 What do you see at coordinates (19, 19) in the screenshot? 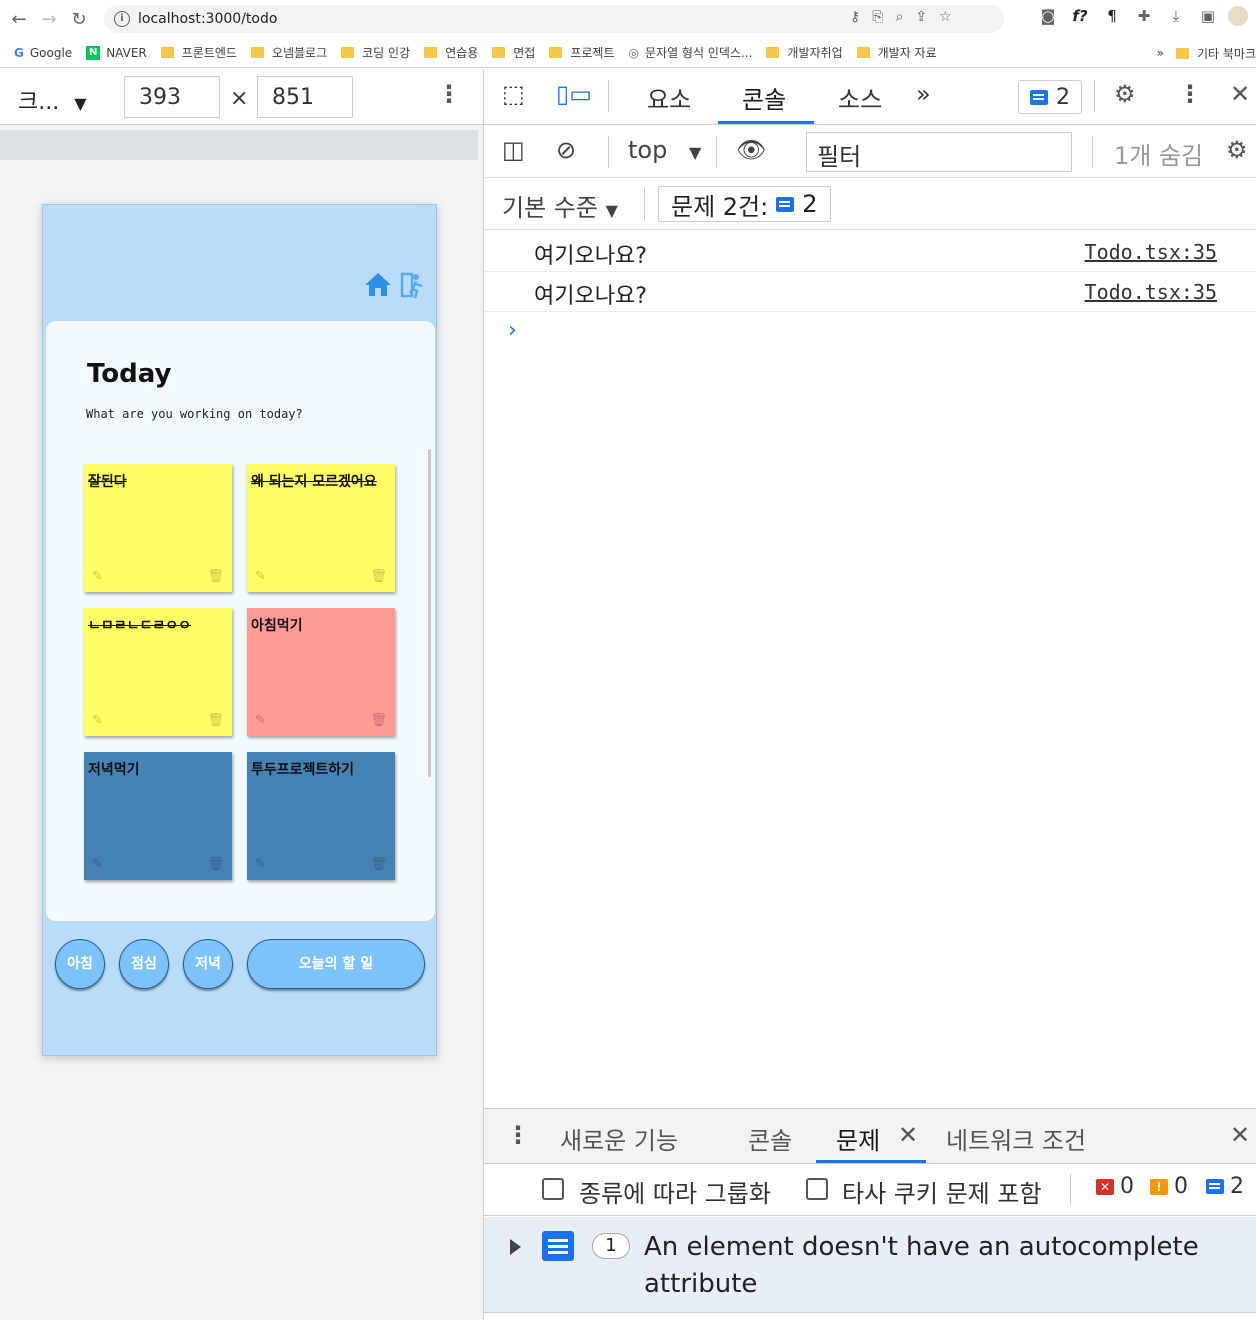
I see `back-icon: ←` at bounding box center [19, 19].